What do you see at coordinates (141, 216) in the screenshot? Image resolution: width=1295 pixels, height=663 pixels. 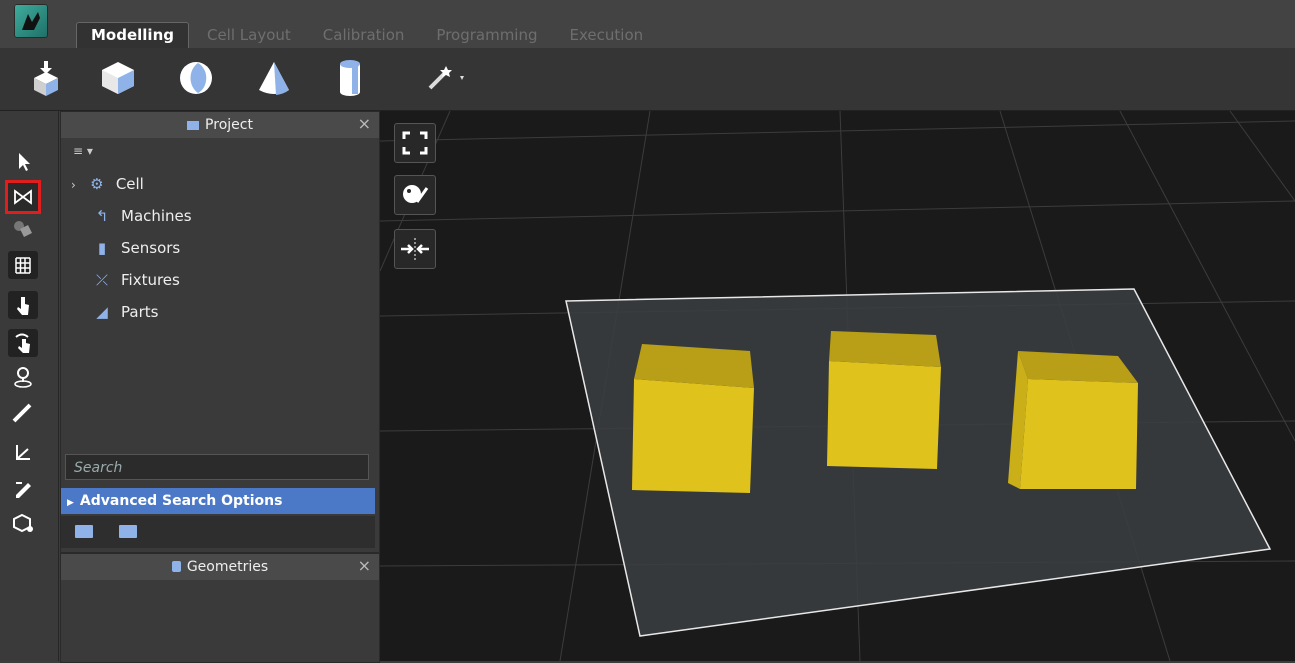 I see `tree-item-machines: ↰ Machines` at bounding box center [141, 216].